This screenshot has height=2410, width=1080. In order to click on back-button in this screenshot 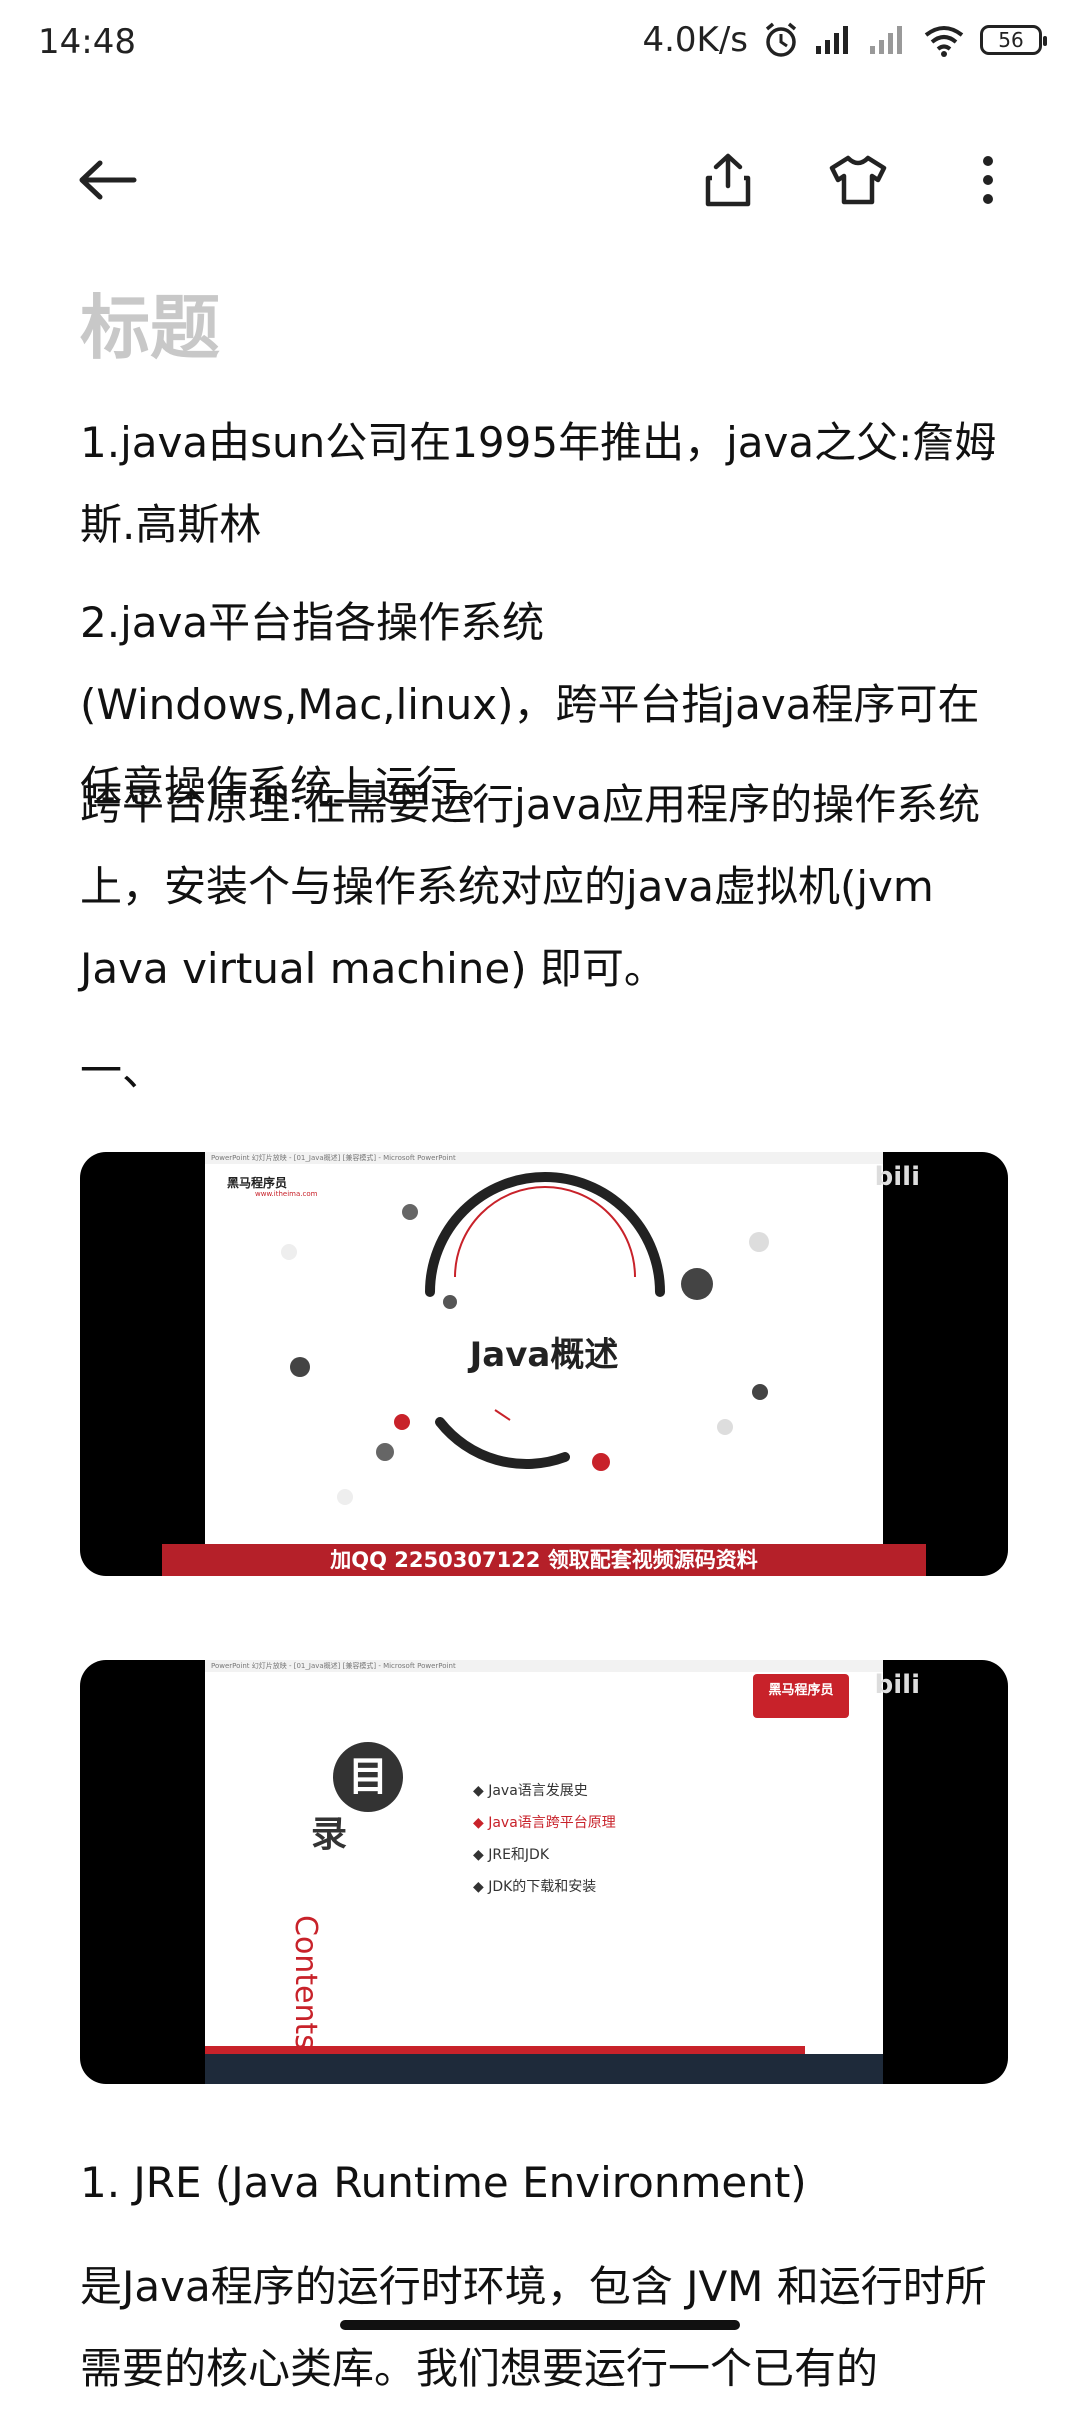, I will do `click(108, 180)`.